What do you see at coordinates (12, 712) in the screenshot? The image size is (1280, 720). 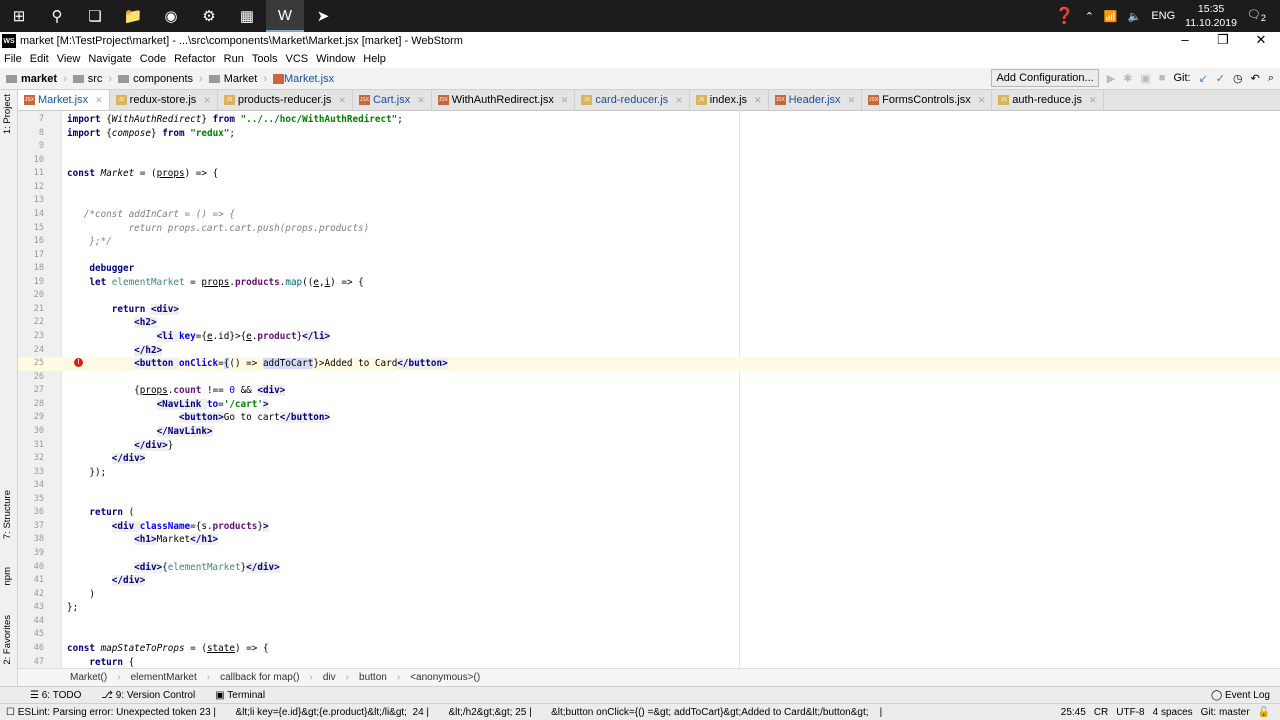 I see `status-panel-icon: ☐` at bounding box center [12, 712].